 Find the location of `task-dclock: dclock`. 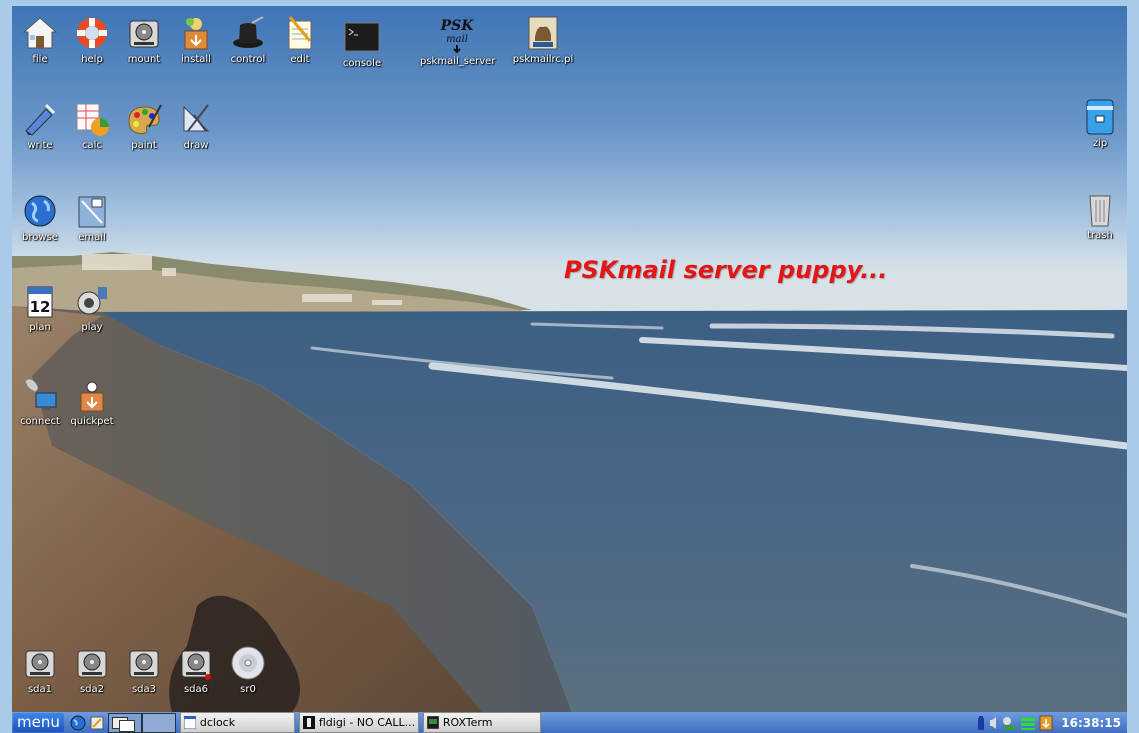

task-dclock: dclock is located at coordinates (237, 722).